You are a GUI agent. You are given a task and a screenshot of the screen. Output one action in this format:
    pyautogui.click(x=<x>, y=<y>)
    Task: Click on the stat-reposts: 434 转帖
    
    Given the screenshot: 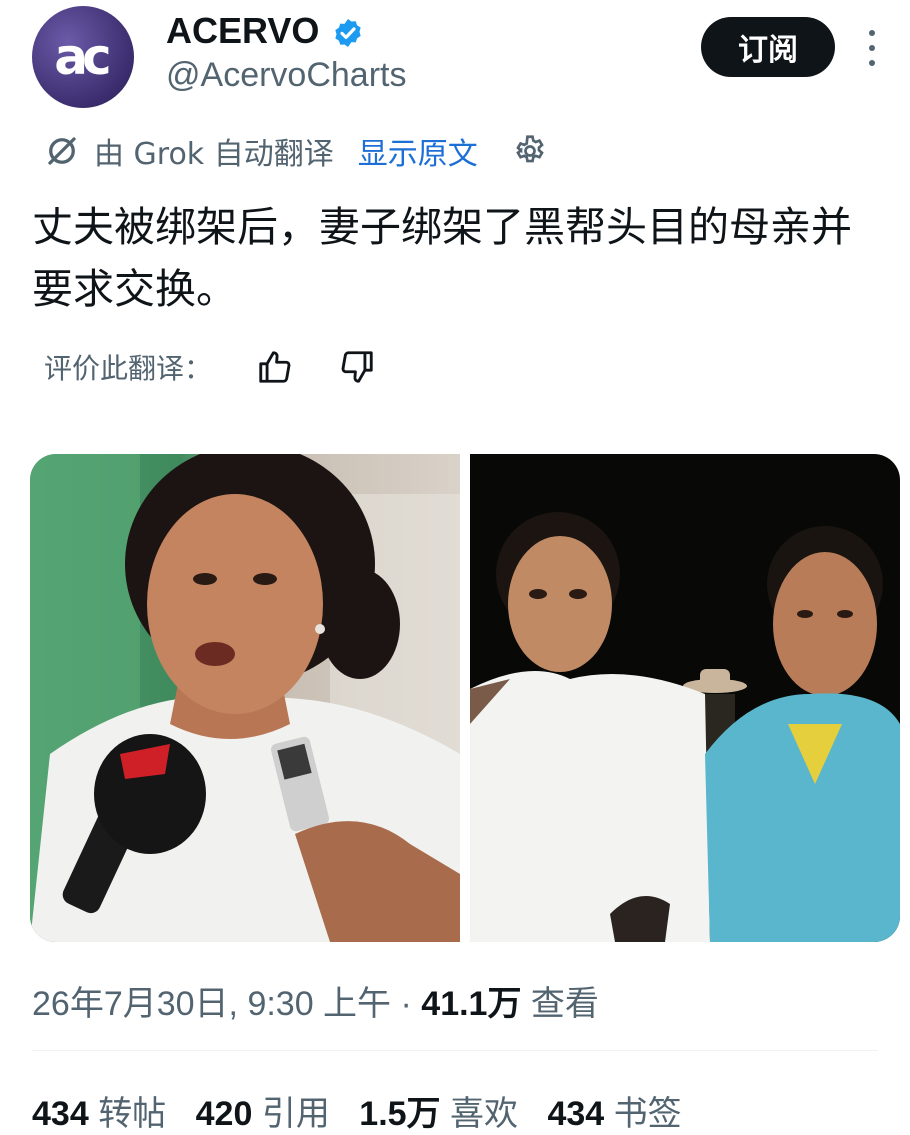 What is the action you would take?
    pyautogui.click(x=109, y=1114)
    